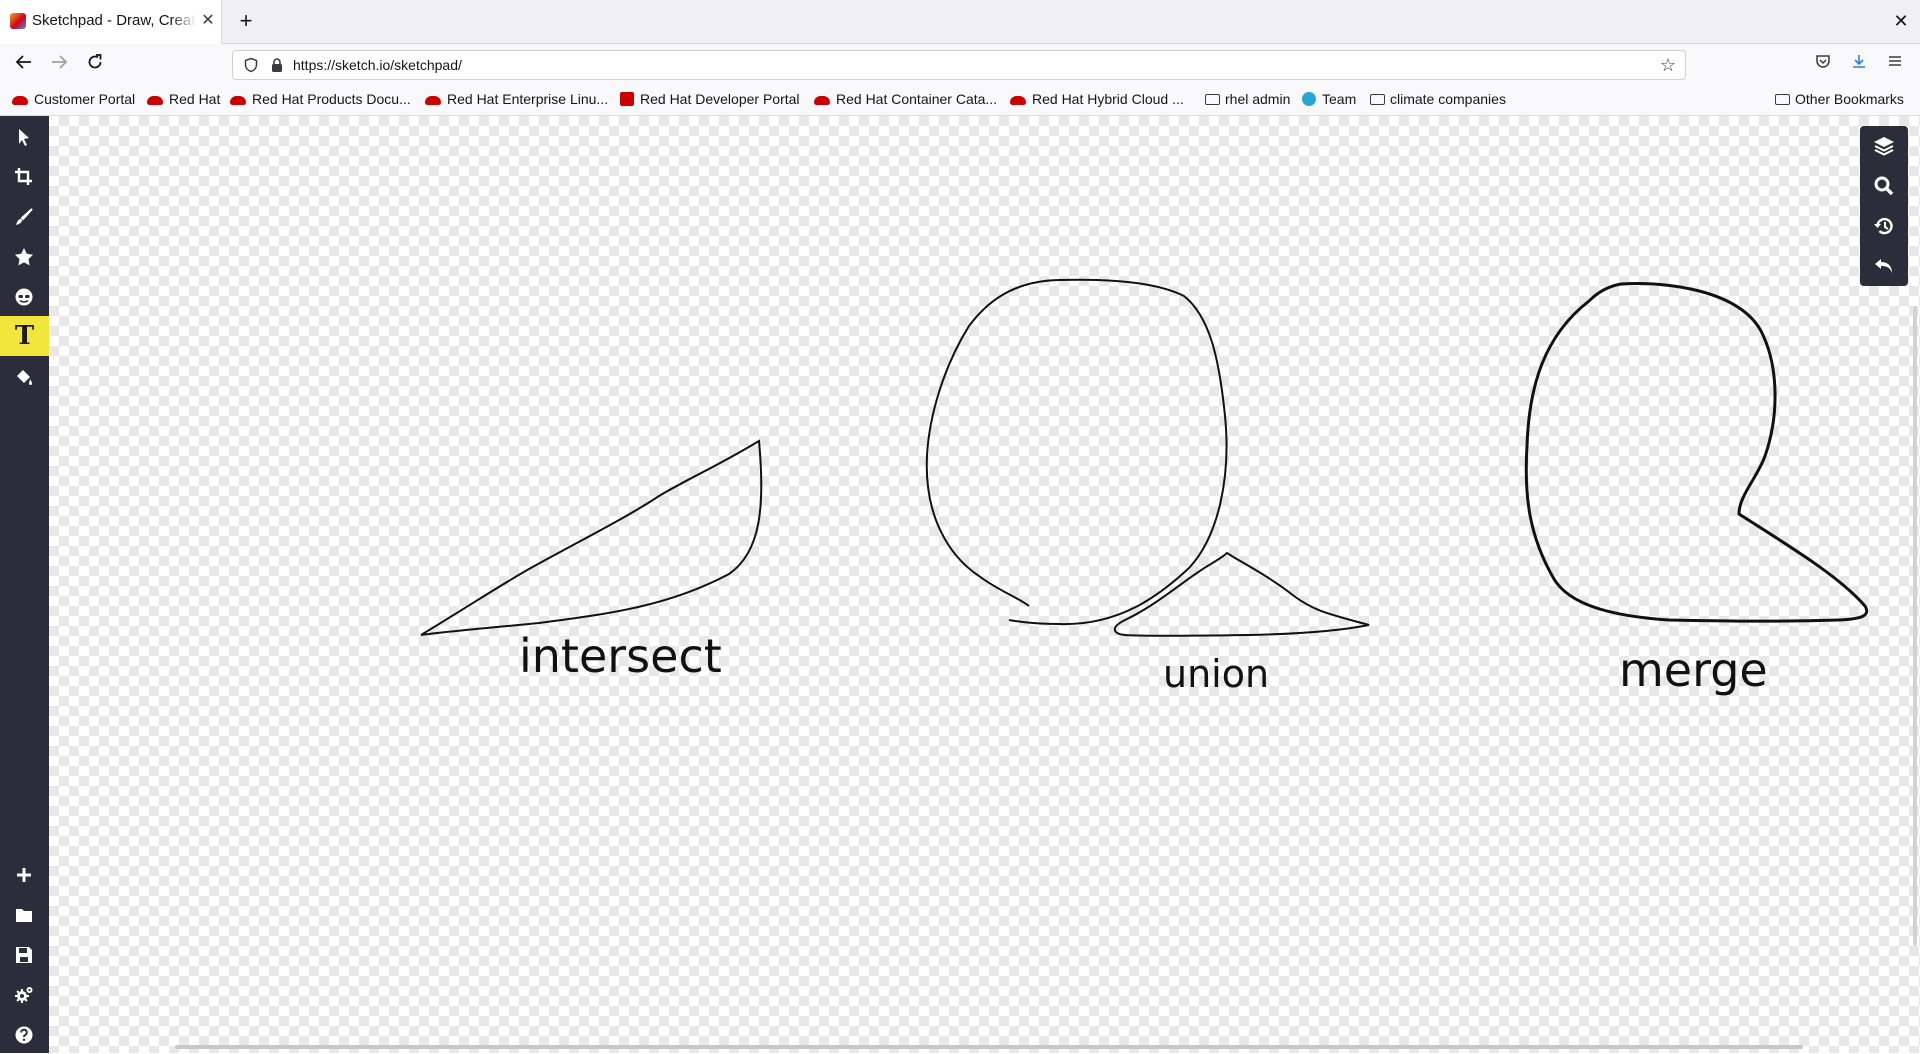 The height and width of the screenshot is (1054, 1920). What do you see at coordinates (377, 66) in the screenshot?
I see `url-text: https://sketch.io/sketchpad/` at bounding box center [377, 66].